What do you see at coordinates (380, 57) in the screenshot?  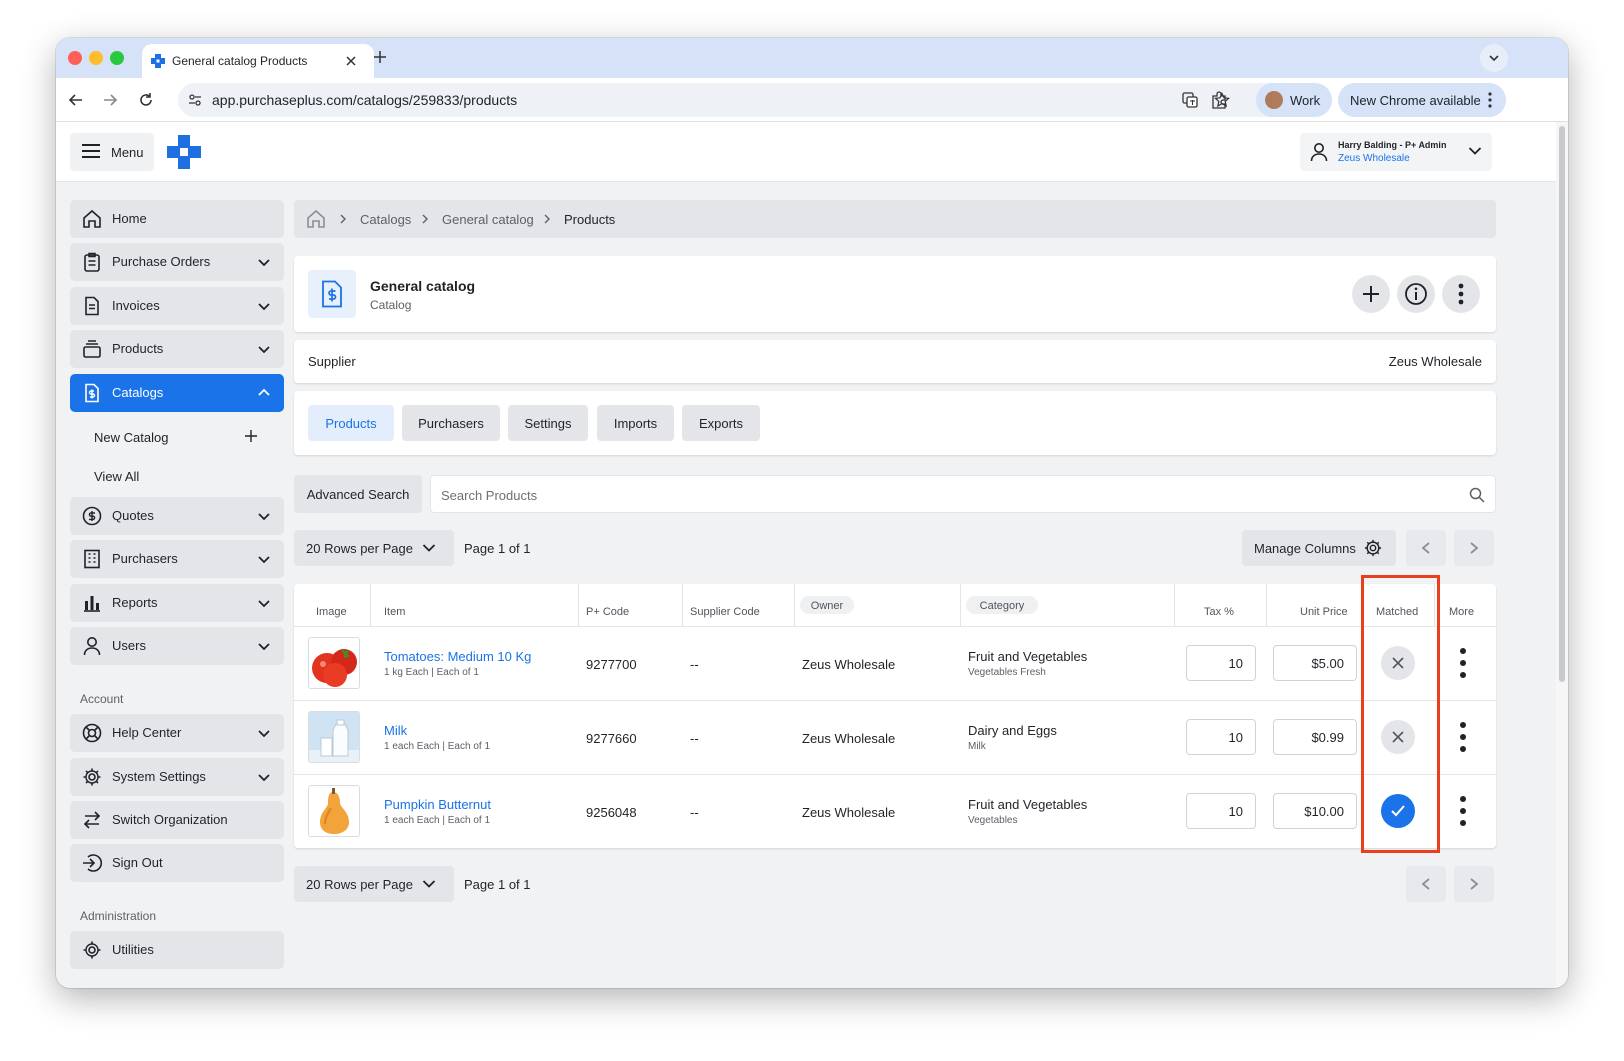 I see `new-tab-icon` at bounding box center [380, 57].